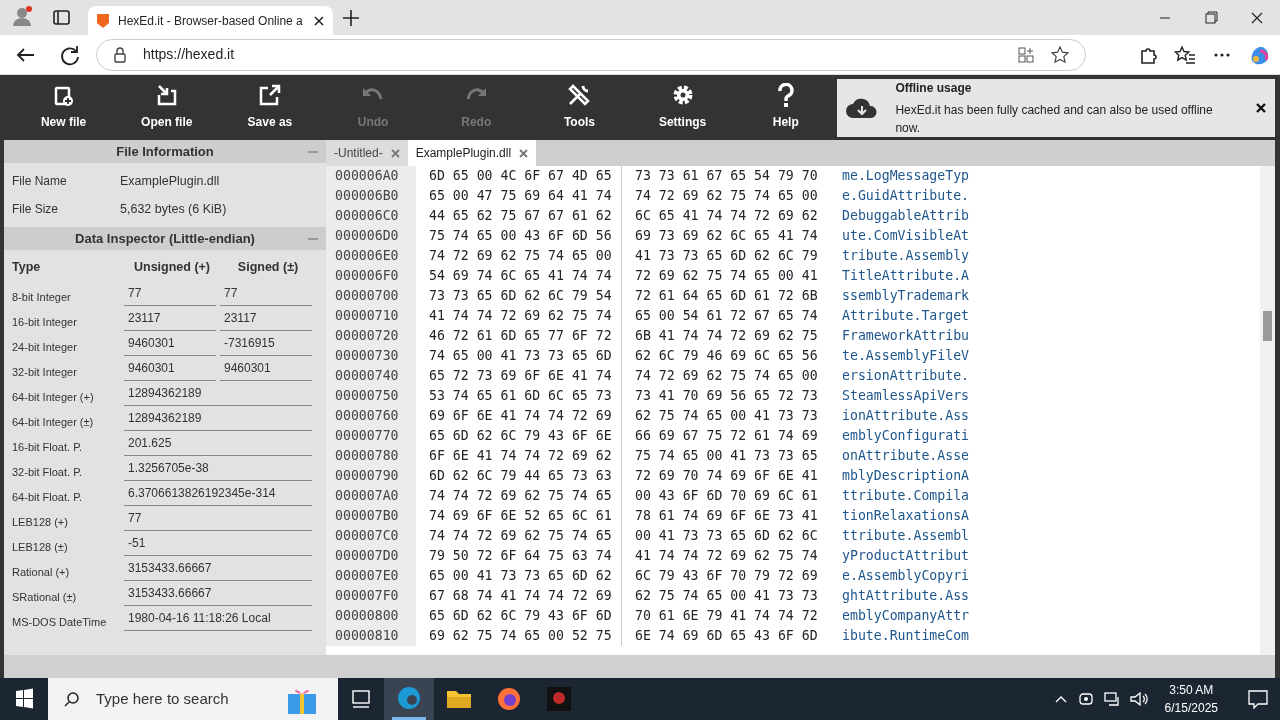 The image size is (1280, 720). What do you see at coordinates (898, 576) in the screenshot?
I see `ascii-text: e.AssemblyCopyri` at bounding box center [898, 576].